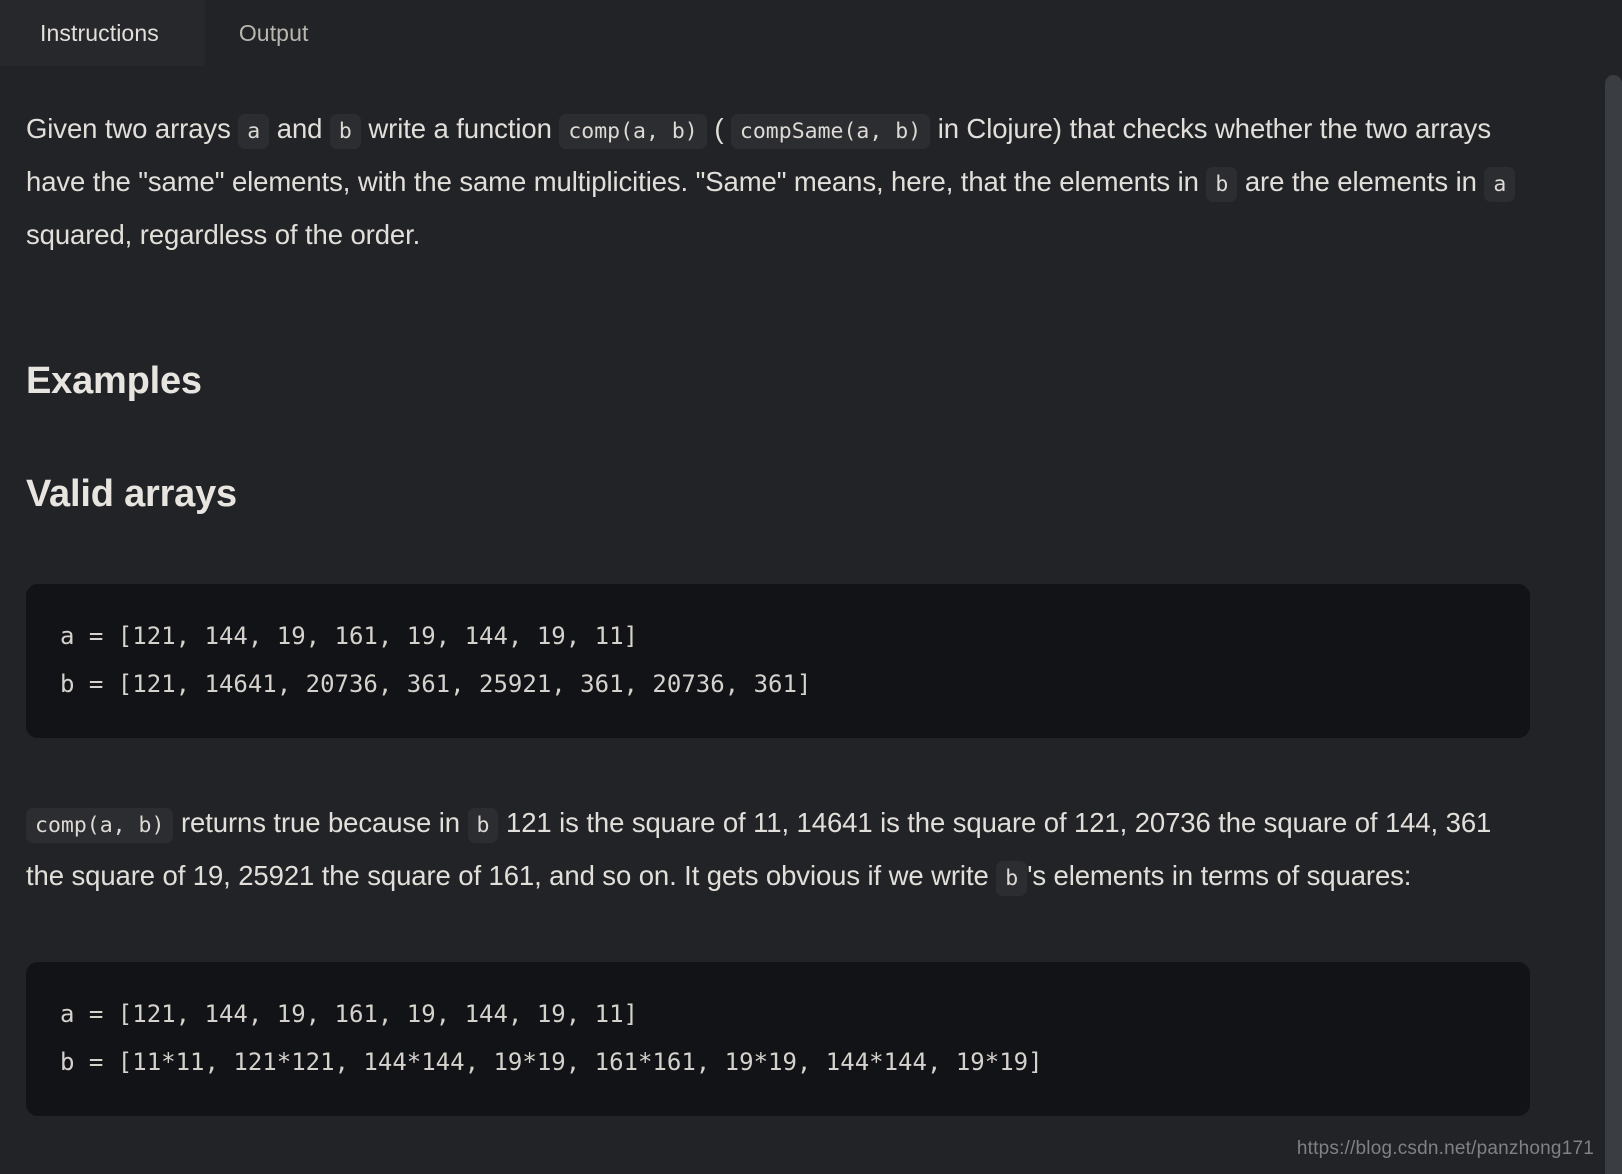 This screenshot has width=1622, height=1174. What do you see at coordinates (223, 234) in the screenshot?
I see `text-segment: squared, regardless of the order.` at bounding box center [223, 234].